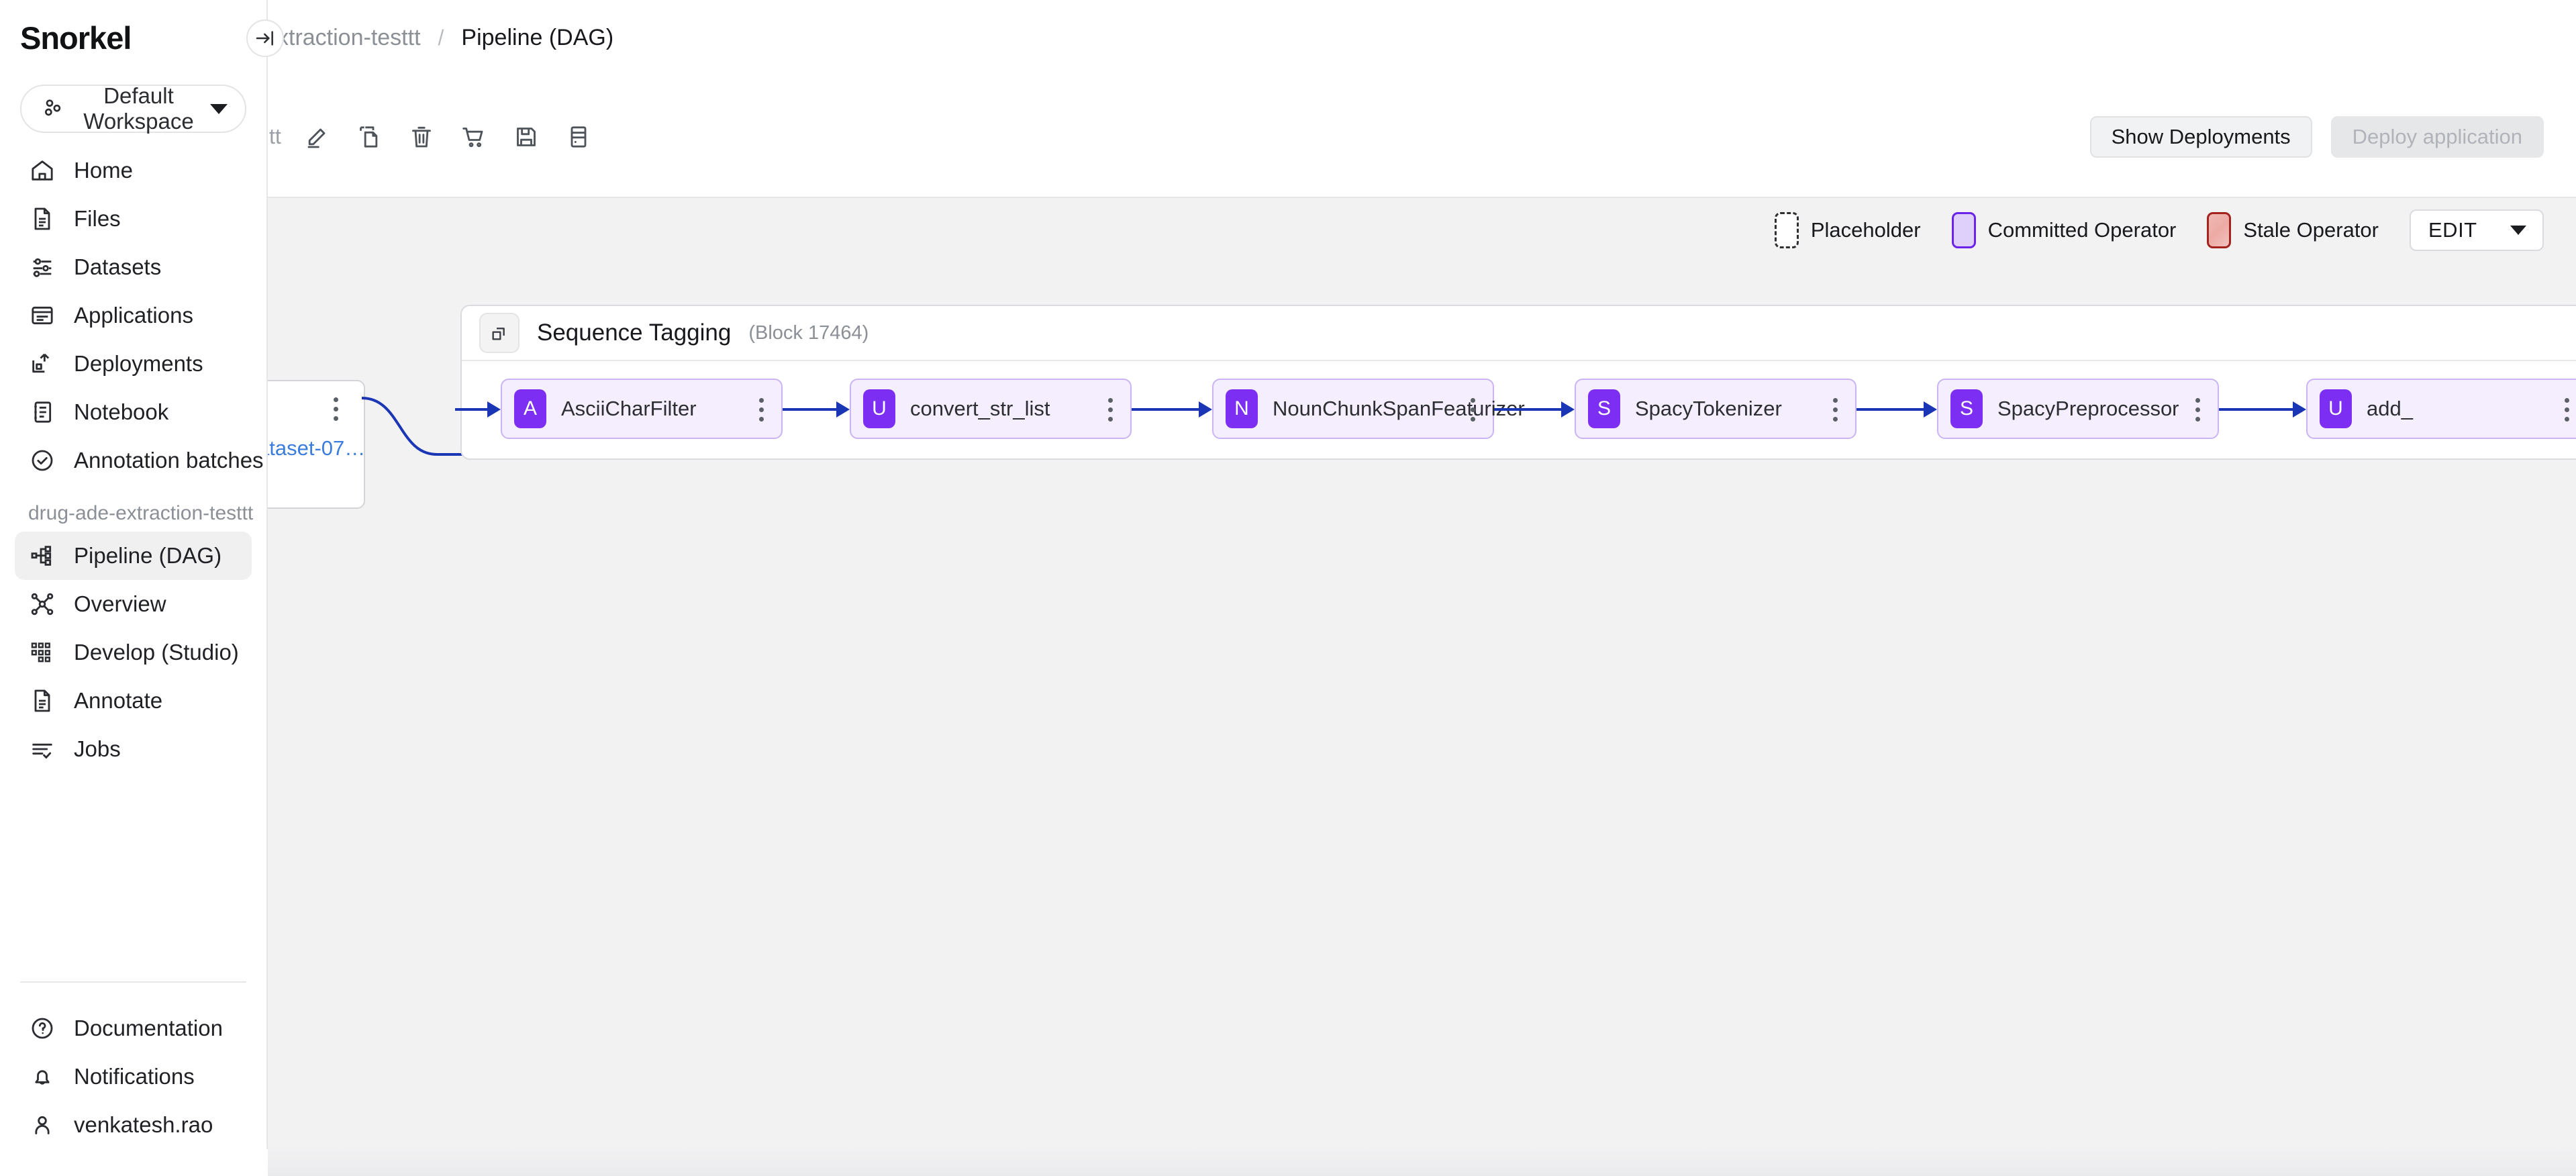  What do you see at coordinates (42, 171) in the screenshot?
I see `home-icon` at bounding box center [42, 171].